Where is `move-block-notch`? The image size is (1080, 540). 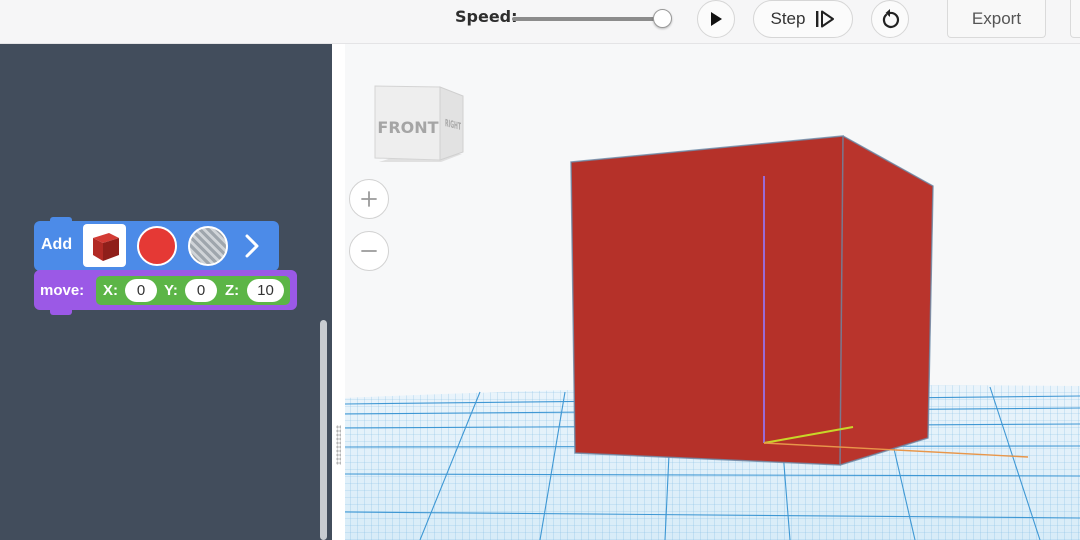
move-block-notch is located at coordinates (61, 312).